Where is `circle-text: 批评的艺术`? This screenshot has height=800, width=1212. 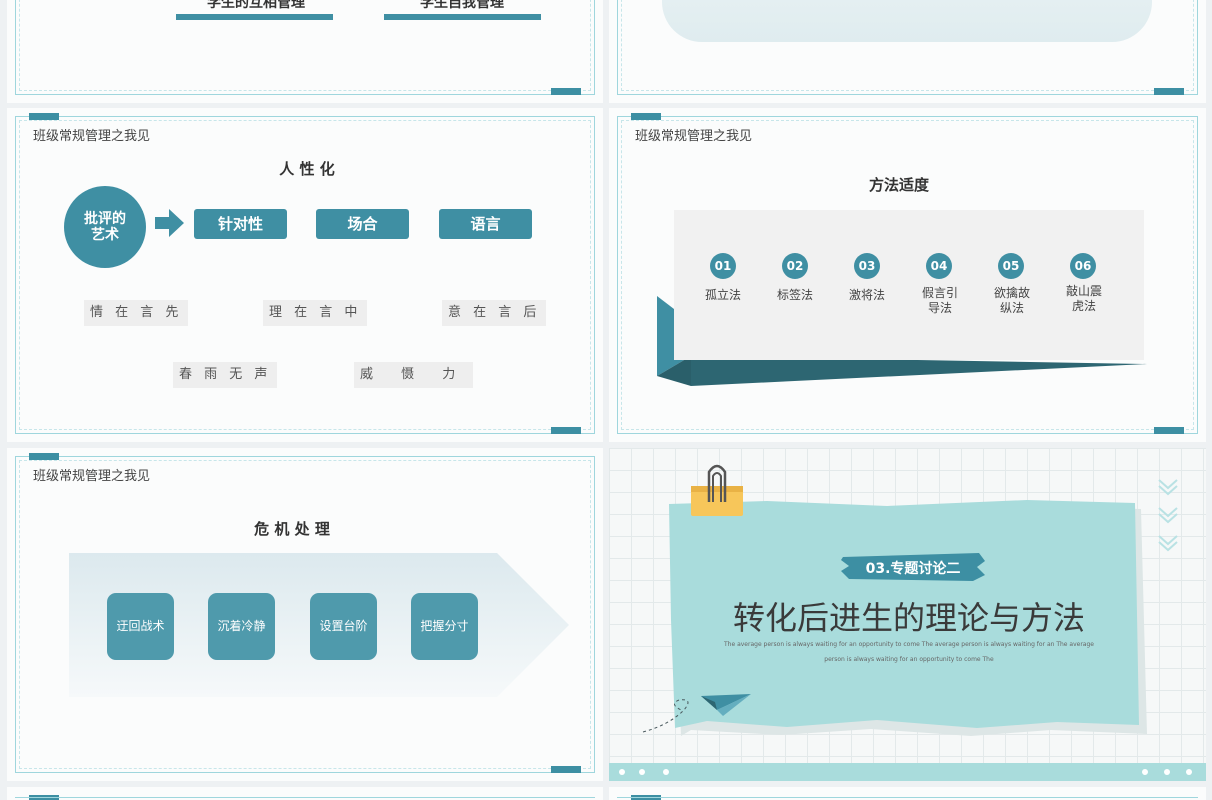
circle-text: 批评的艺术 is located at coordinates (105, 227).